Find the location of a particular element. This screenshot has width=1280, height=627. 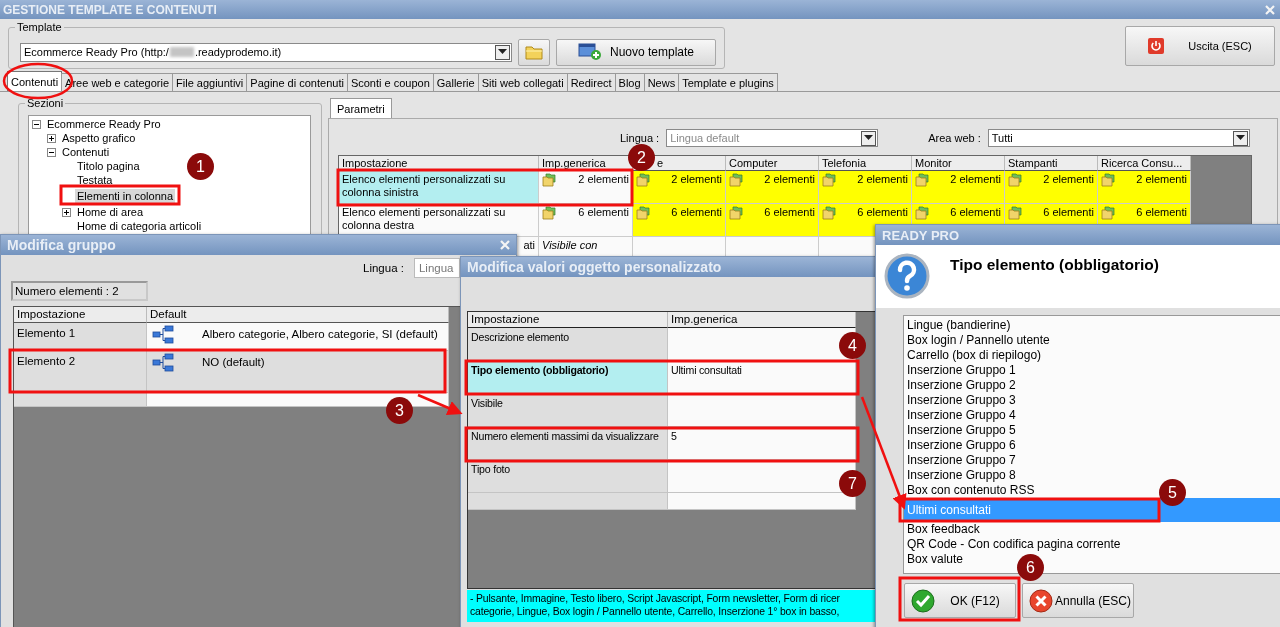

redaction-blur is located at coordinates (181, 52).